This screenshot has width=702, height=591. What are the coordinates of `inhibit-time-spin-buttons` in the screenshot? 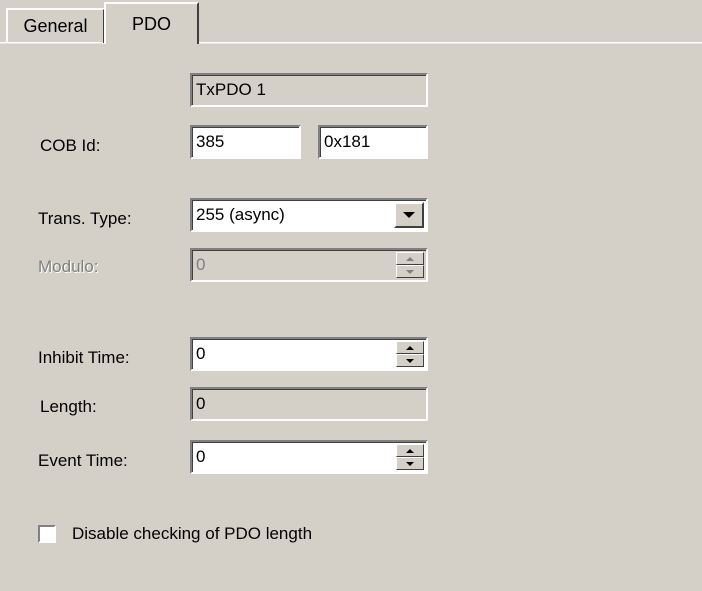 It's located at (410, 354).